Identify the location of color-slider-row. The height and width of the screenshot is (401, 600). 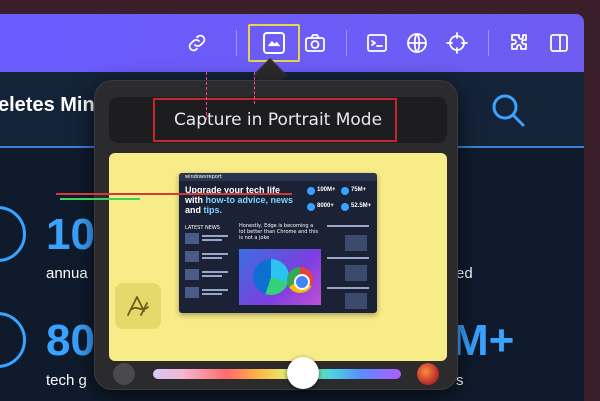
(278, 373).